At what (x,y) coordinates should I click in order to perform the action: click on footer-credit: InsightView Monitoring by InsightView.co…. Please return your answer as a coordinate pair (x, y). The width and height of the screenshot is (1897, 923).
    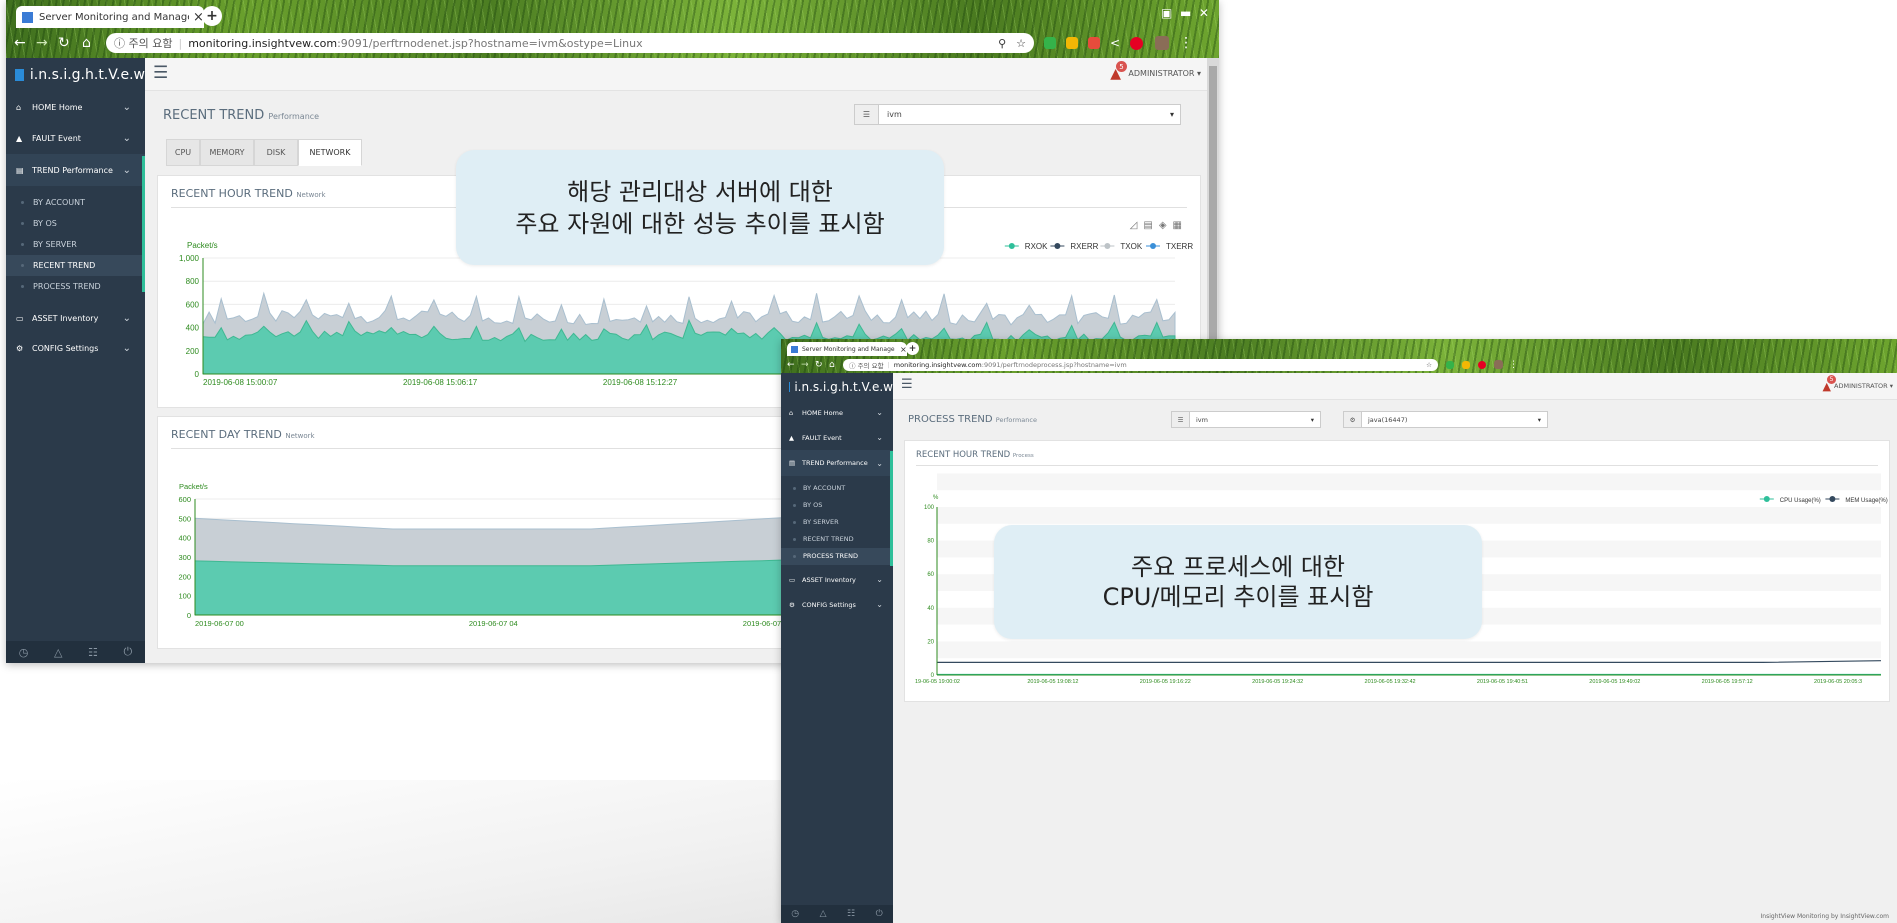
    Looking at the image, I should click on (1824, 916).